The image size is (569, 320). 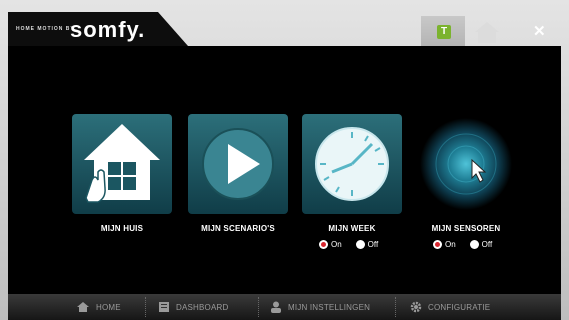 I want to click on tile-label-mijn-week: MIJN WEEK, so click(x=352, y=228).